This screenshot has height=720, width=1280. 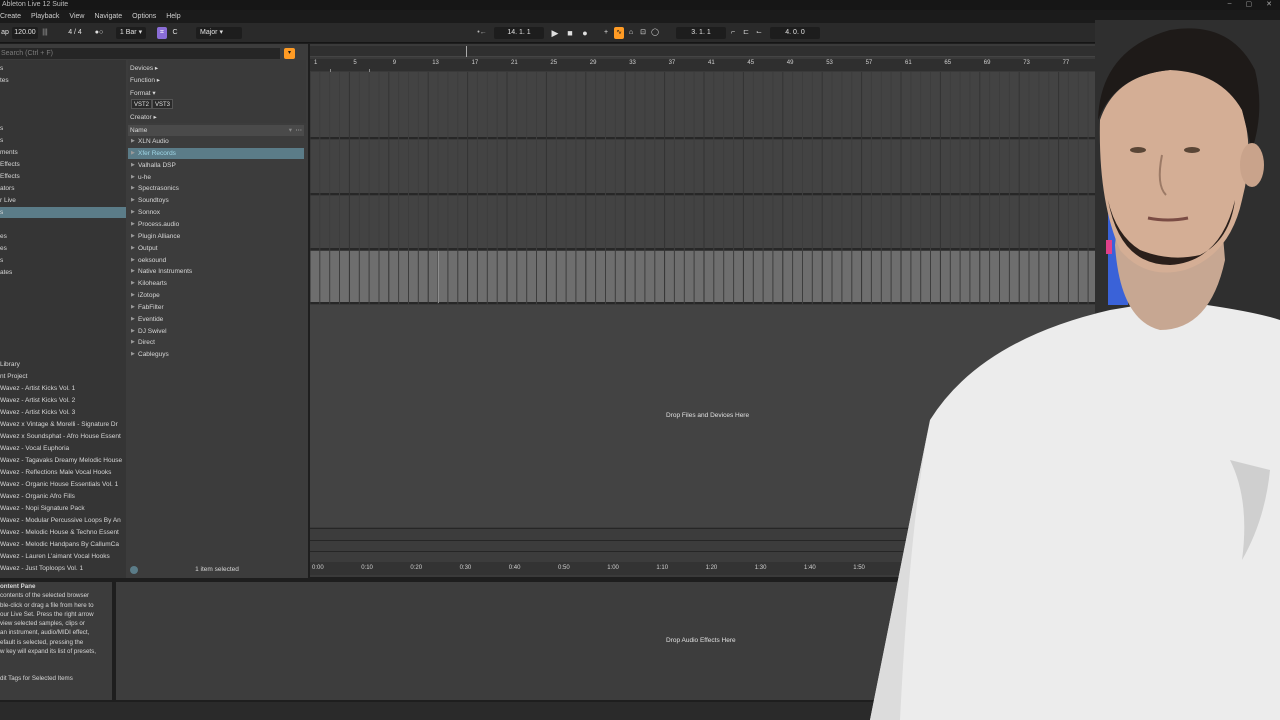 What do you see at coordinates (216, 200) in the screenshot?
I see `plugin-folder-item: ▶ Soundtoys` at bounding box center [216, 200].